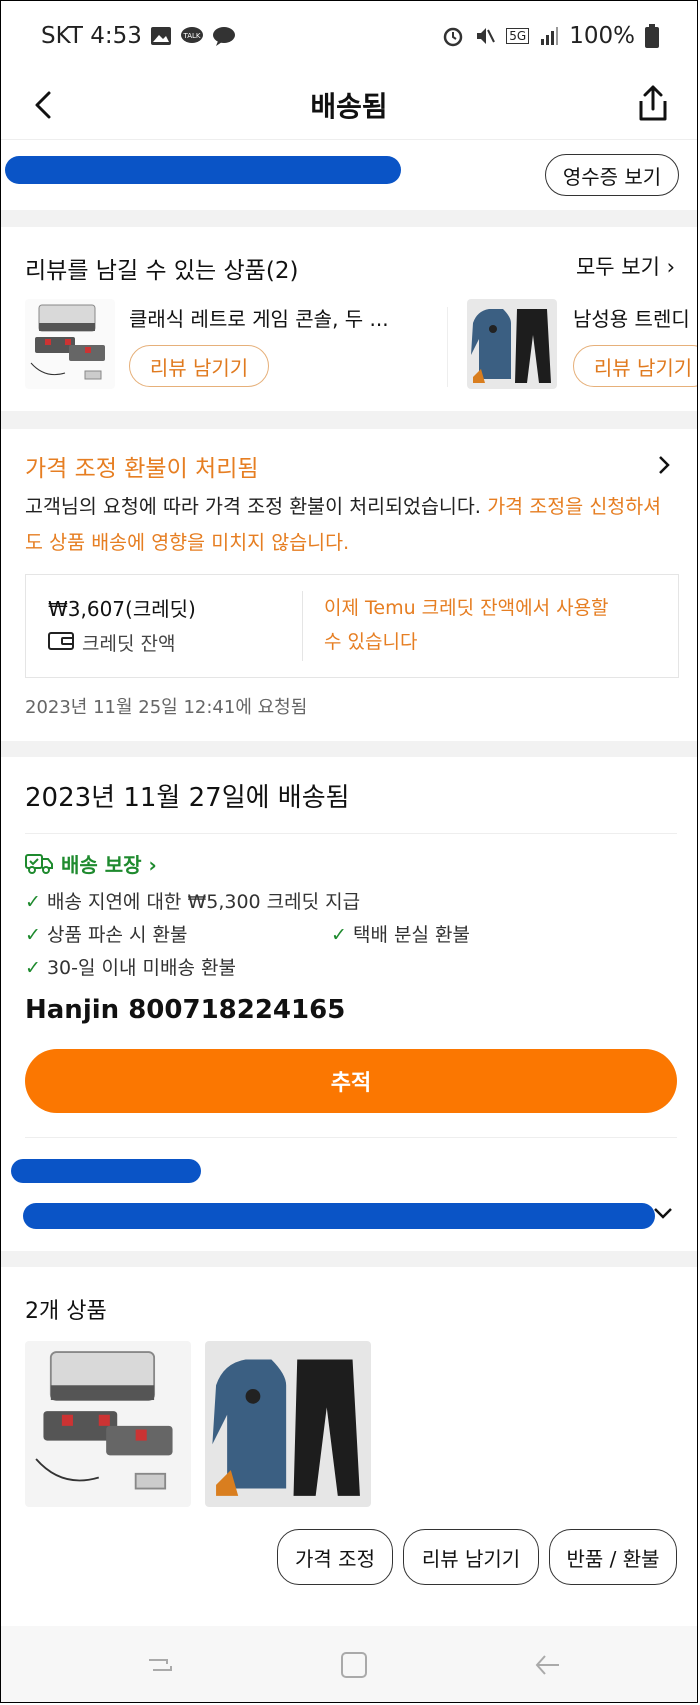 Image resolution: width=700 pixels, height=1705 pixels. I want to click on requested-timestamp: 2023년 11월 25일 12:41에 요청됨, so click(166, 707).